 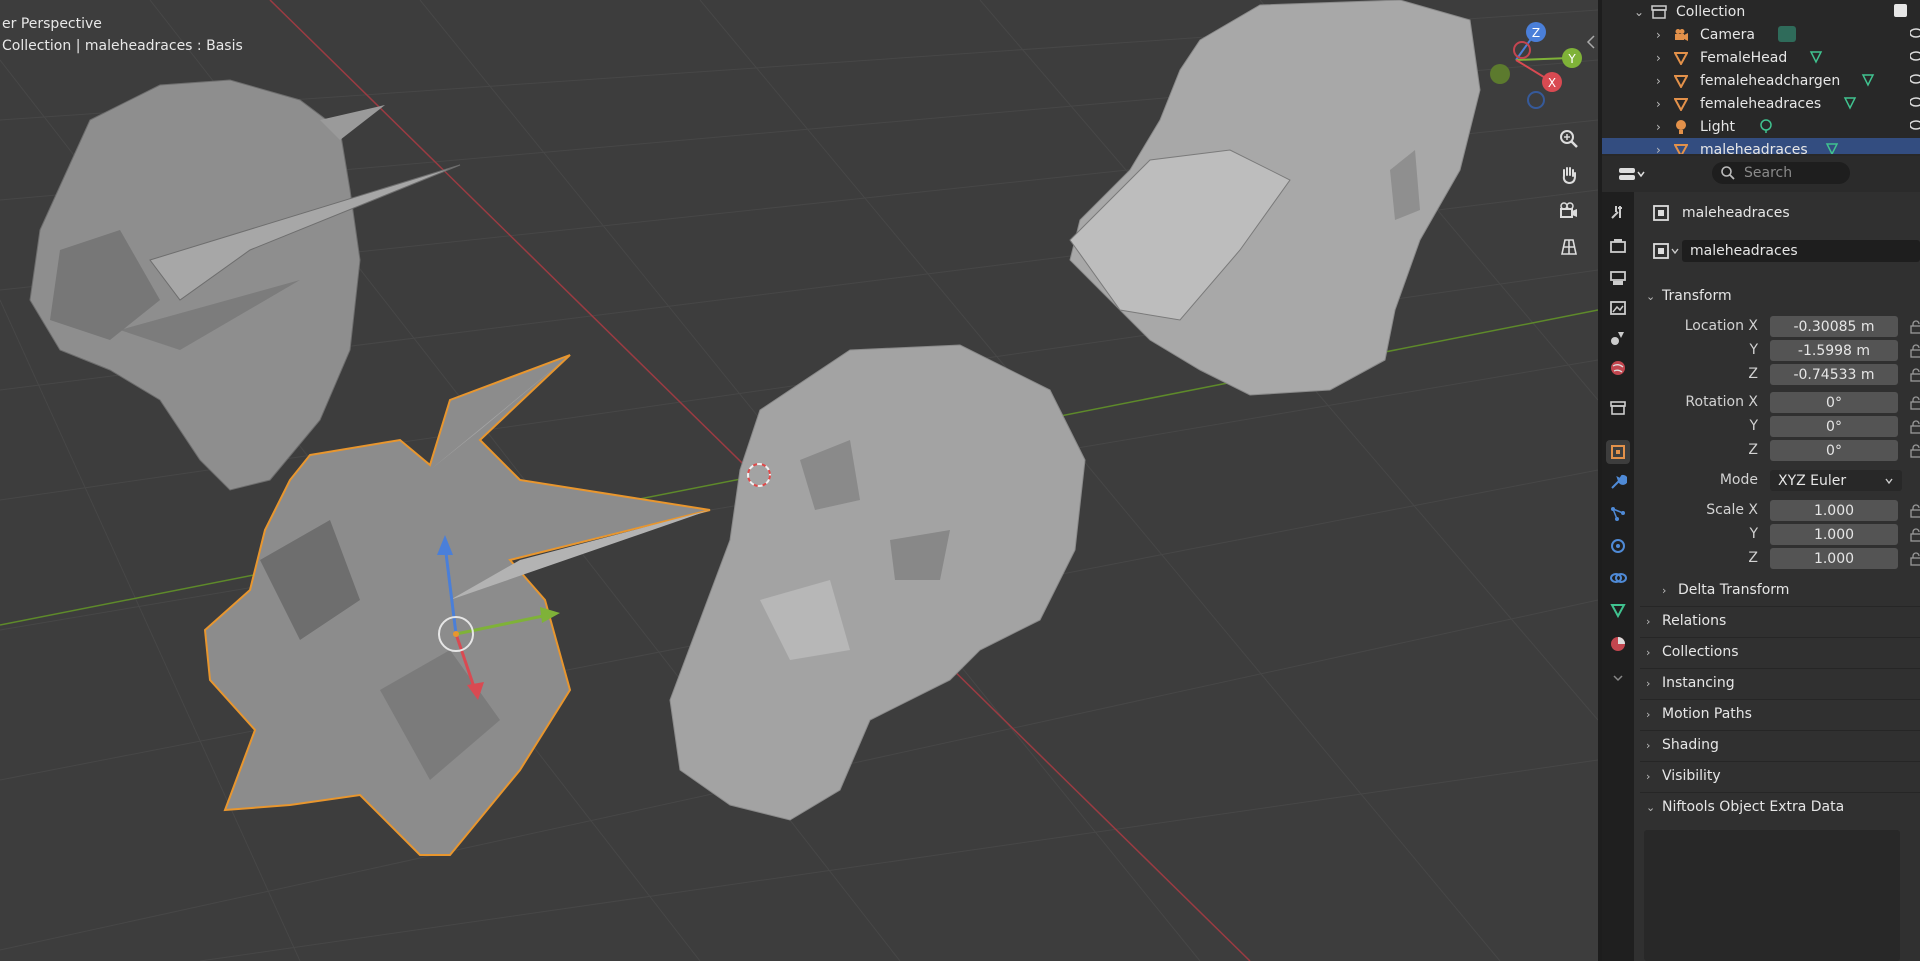 What do you see at coordinates (1834, 326) in the screenshot?
I see `location-x-field: -0.30085 m` at bounding box center [1834, 326].